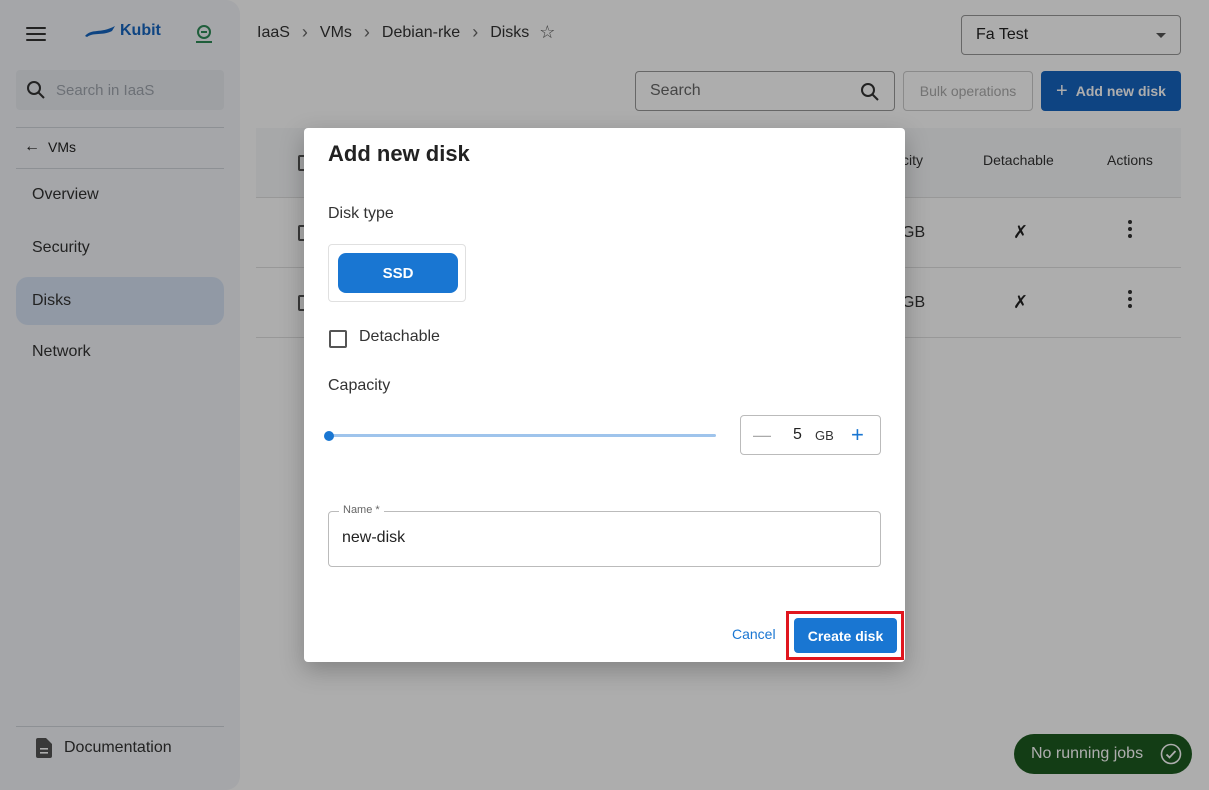 Image resolution: width=1209 pixels, height=790 pixels. What do you see at coordinates (338, 339) in the screenshot?
I see `detachable-checkbox` at bounding box center [338, 339].